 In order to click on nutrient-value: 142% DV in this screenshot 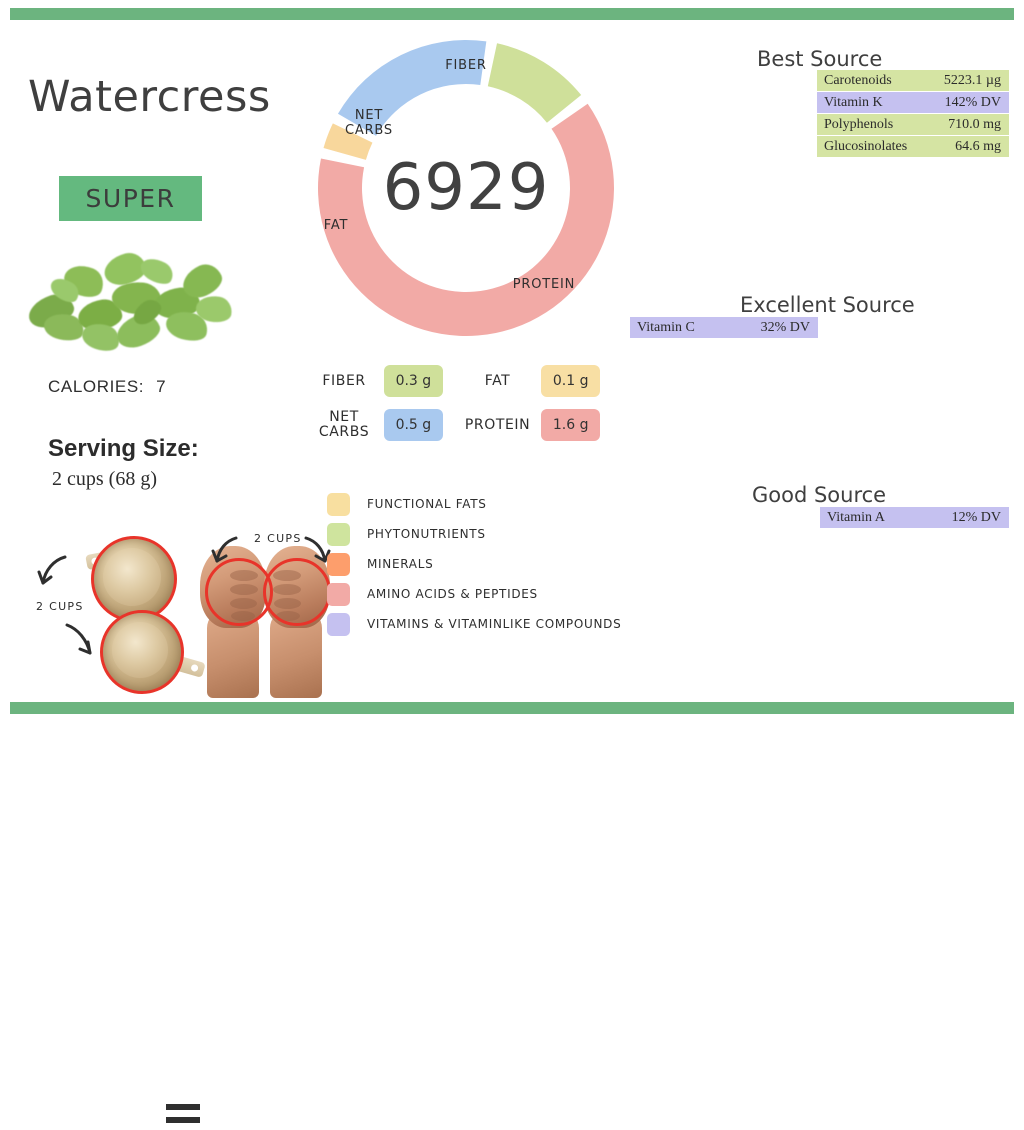, I will do `click(972, 102)`.